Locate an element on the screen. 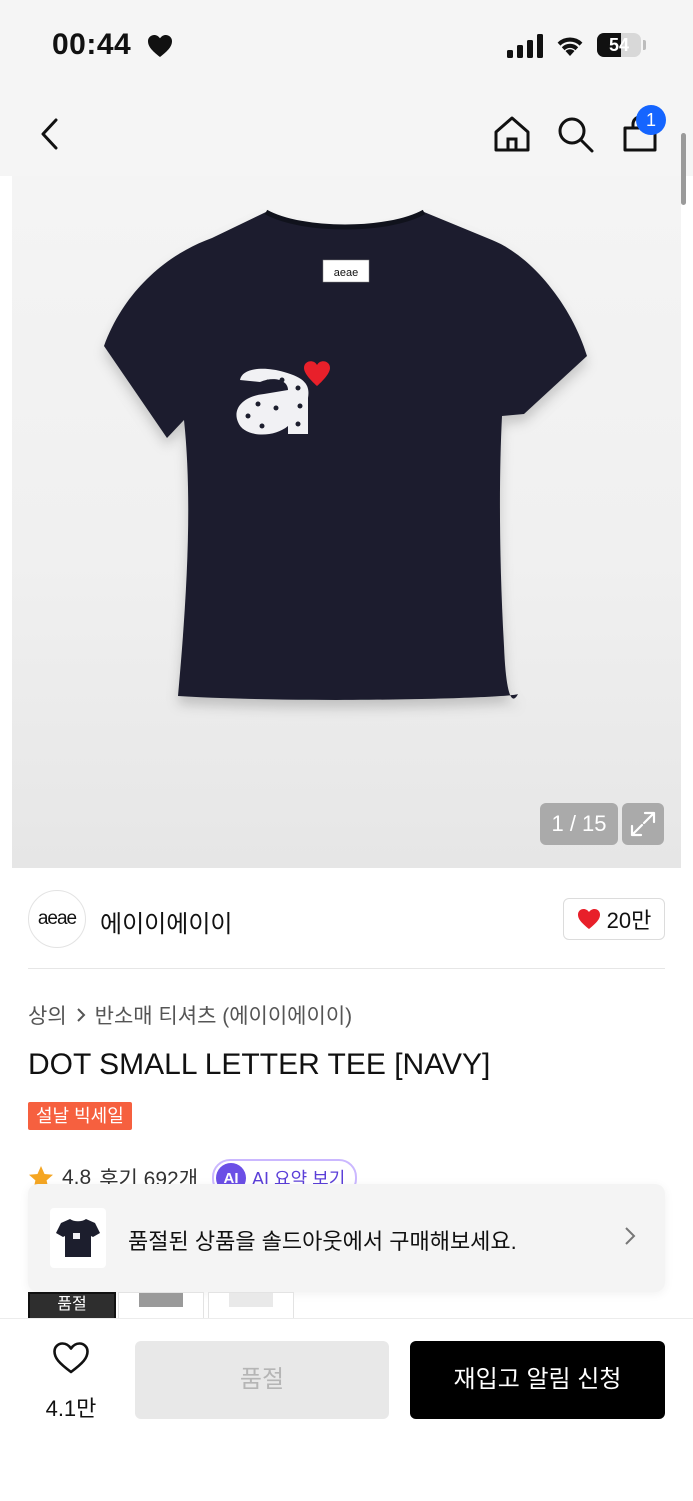 The height and width of the screenshot is (1501, 693). brand-logo: aeae is located at coordinates (57, 919).